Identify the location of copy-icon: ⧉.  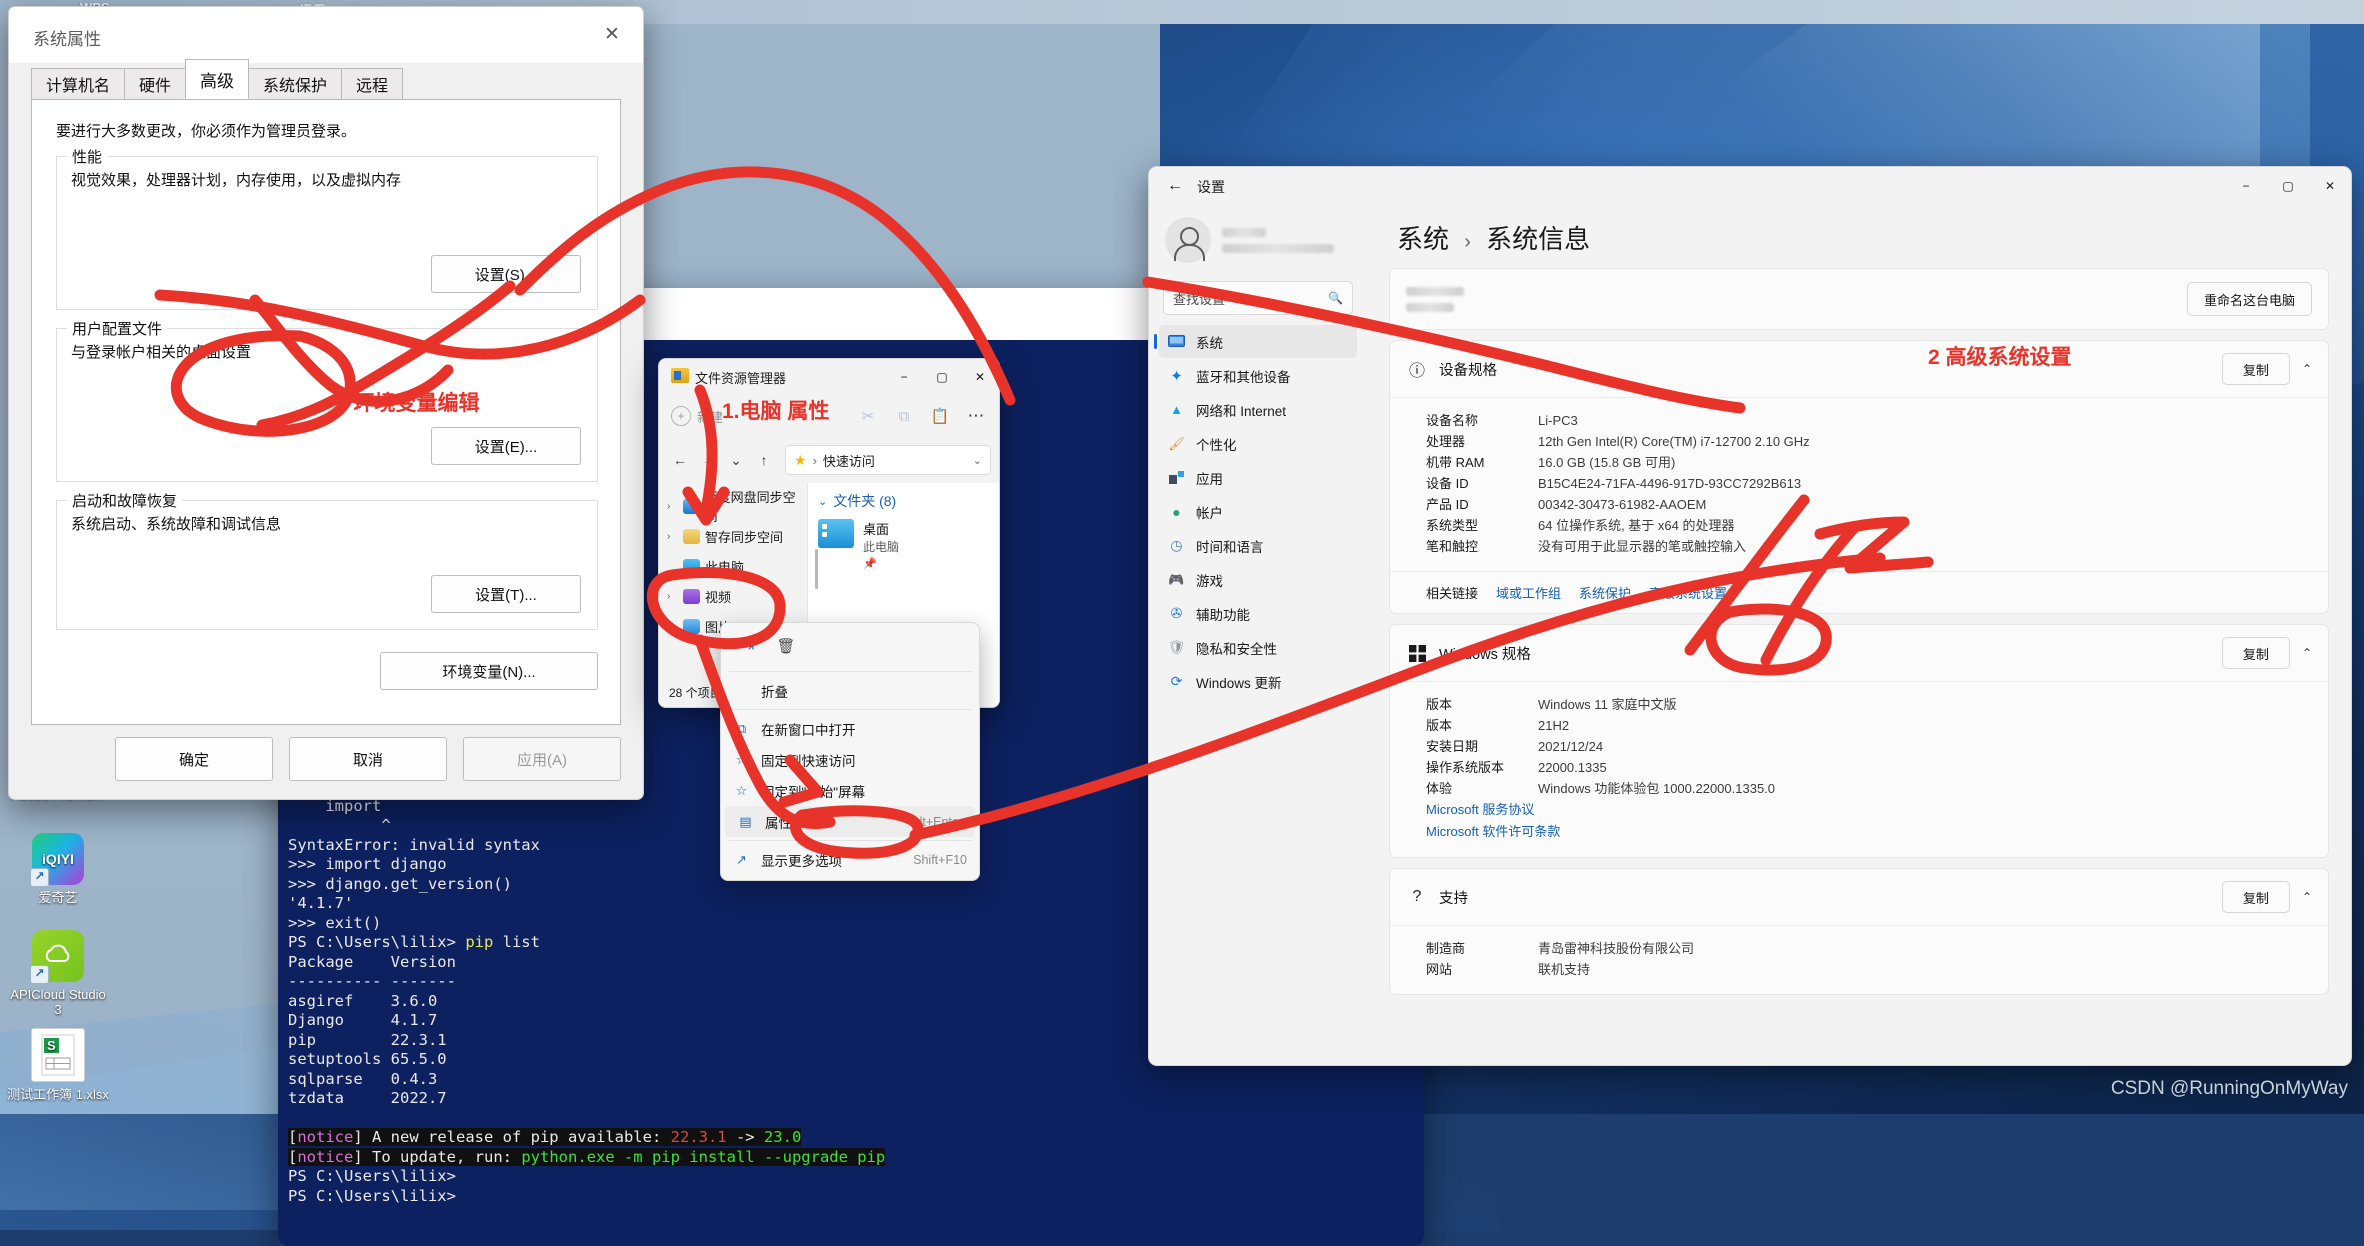
(904, 416).